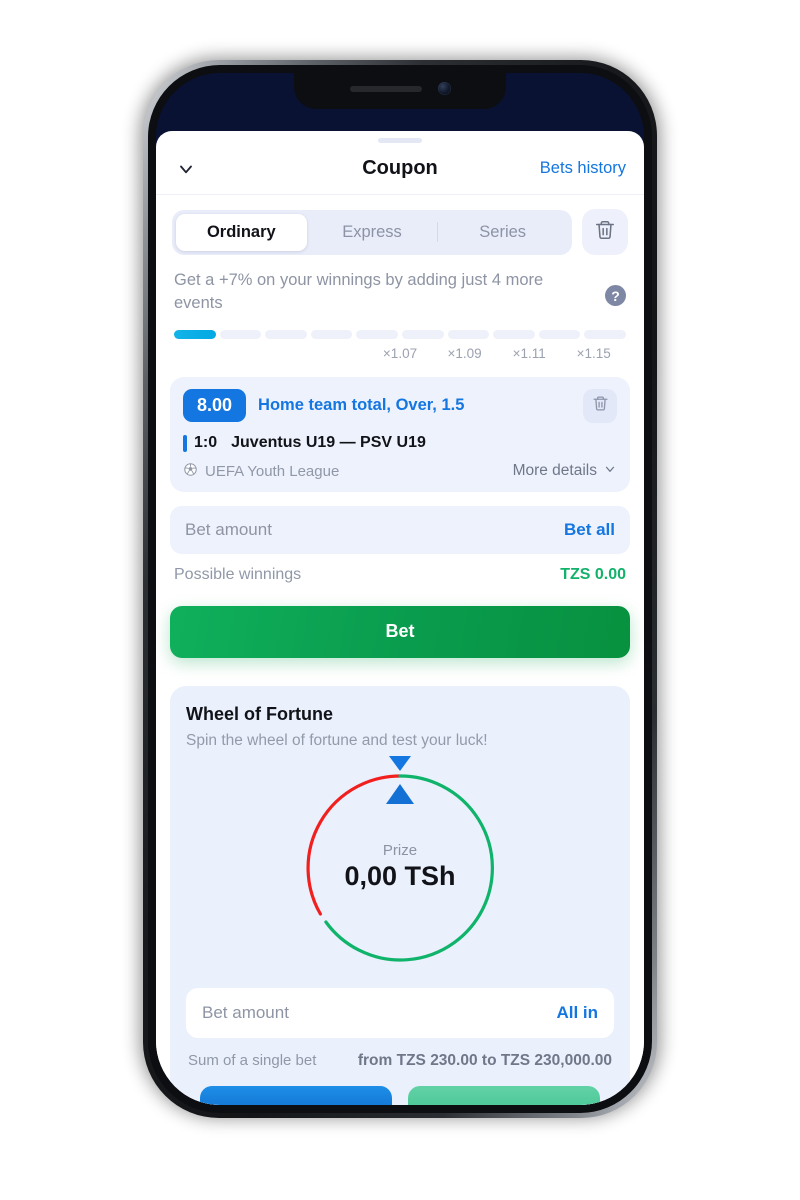  I want to click on bet-amount-field: Bet amount Bet all, so click(400, 529).